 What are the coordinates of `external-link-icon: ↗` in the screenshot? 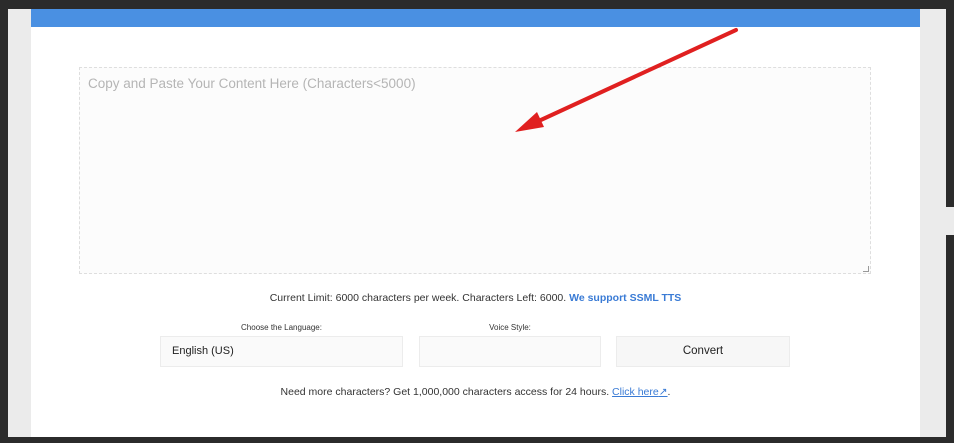 It's located at (663, 392).